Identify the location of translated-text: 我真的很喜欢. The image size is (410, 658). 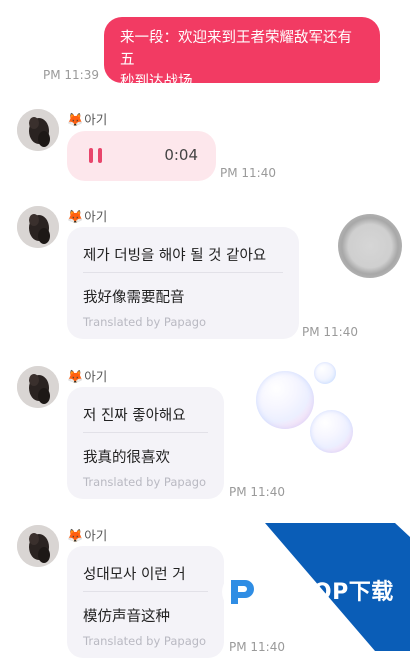
(126, 458).